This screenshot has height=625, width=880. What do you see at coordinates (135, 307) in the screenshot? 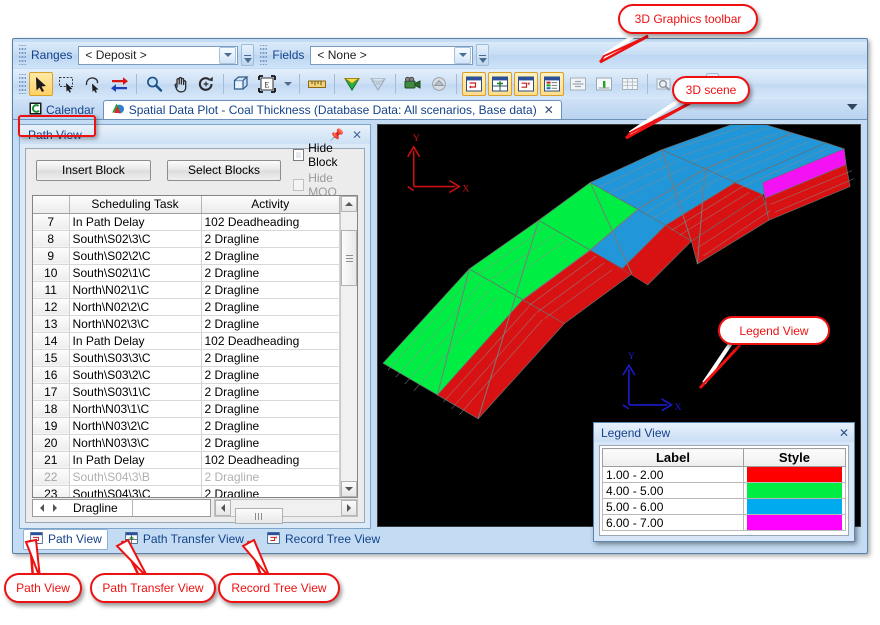
I see `scheduling-task-cell: North\N02\2\C` at bounding box center [135, 307].